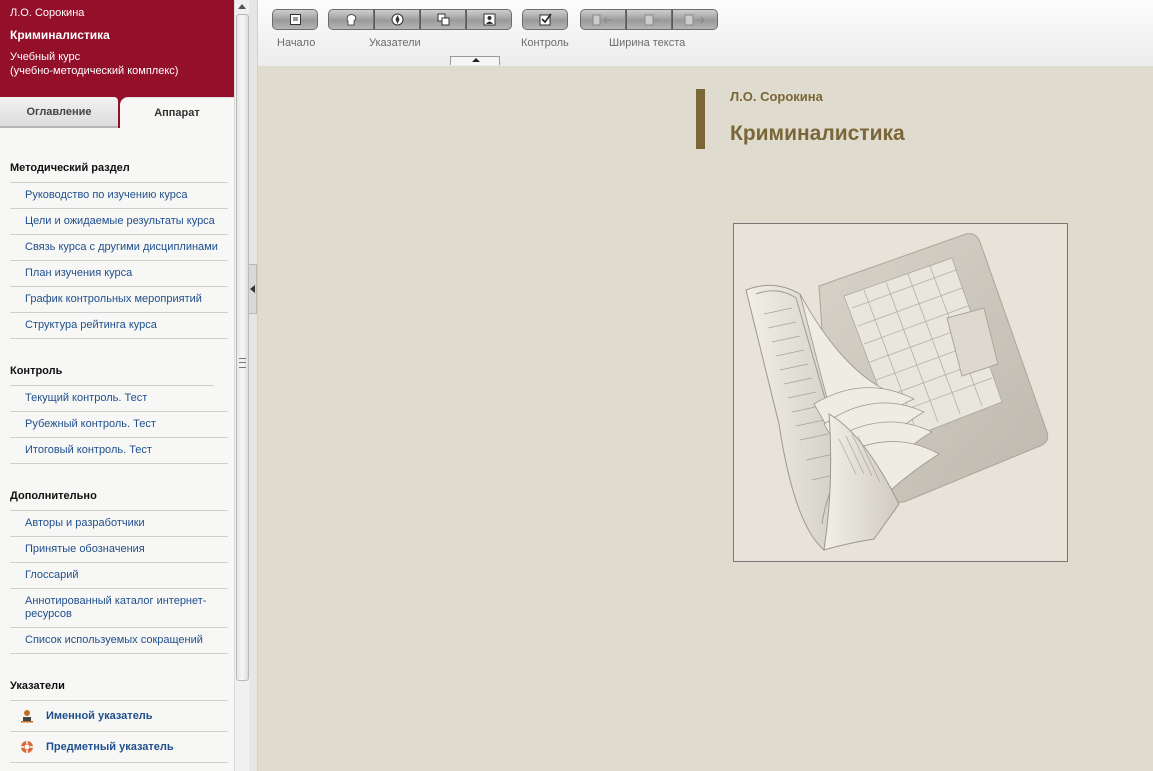 This screenshot has height=771, width=1153. What do you see at coordinates (475, 60) in the screenshot?
I see `toolbar-collapse-tab` at bounding box center [475, 60].